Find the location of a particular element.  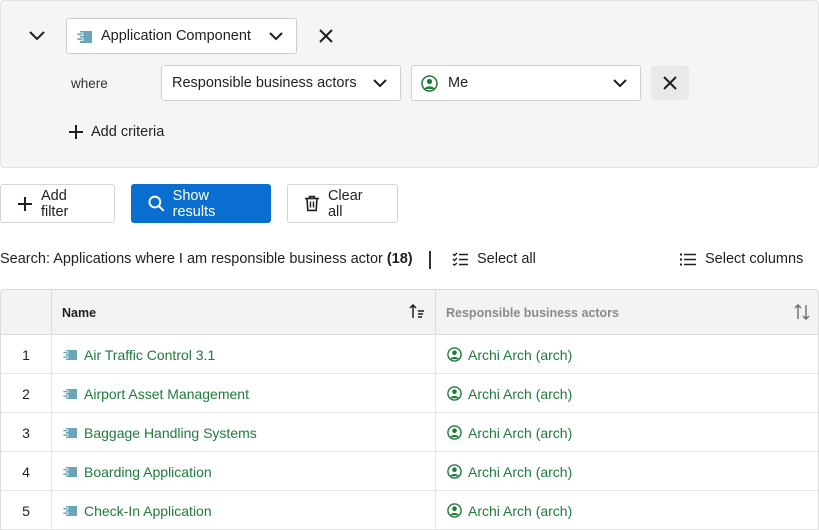

table-row: 5 Check-In Application Archi Arch (arch) is located at coordinates (409, 510).